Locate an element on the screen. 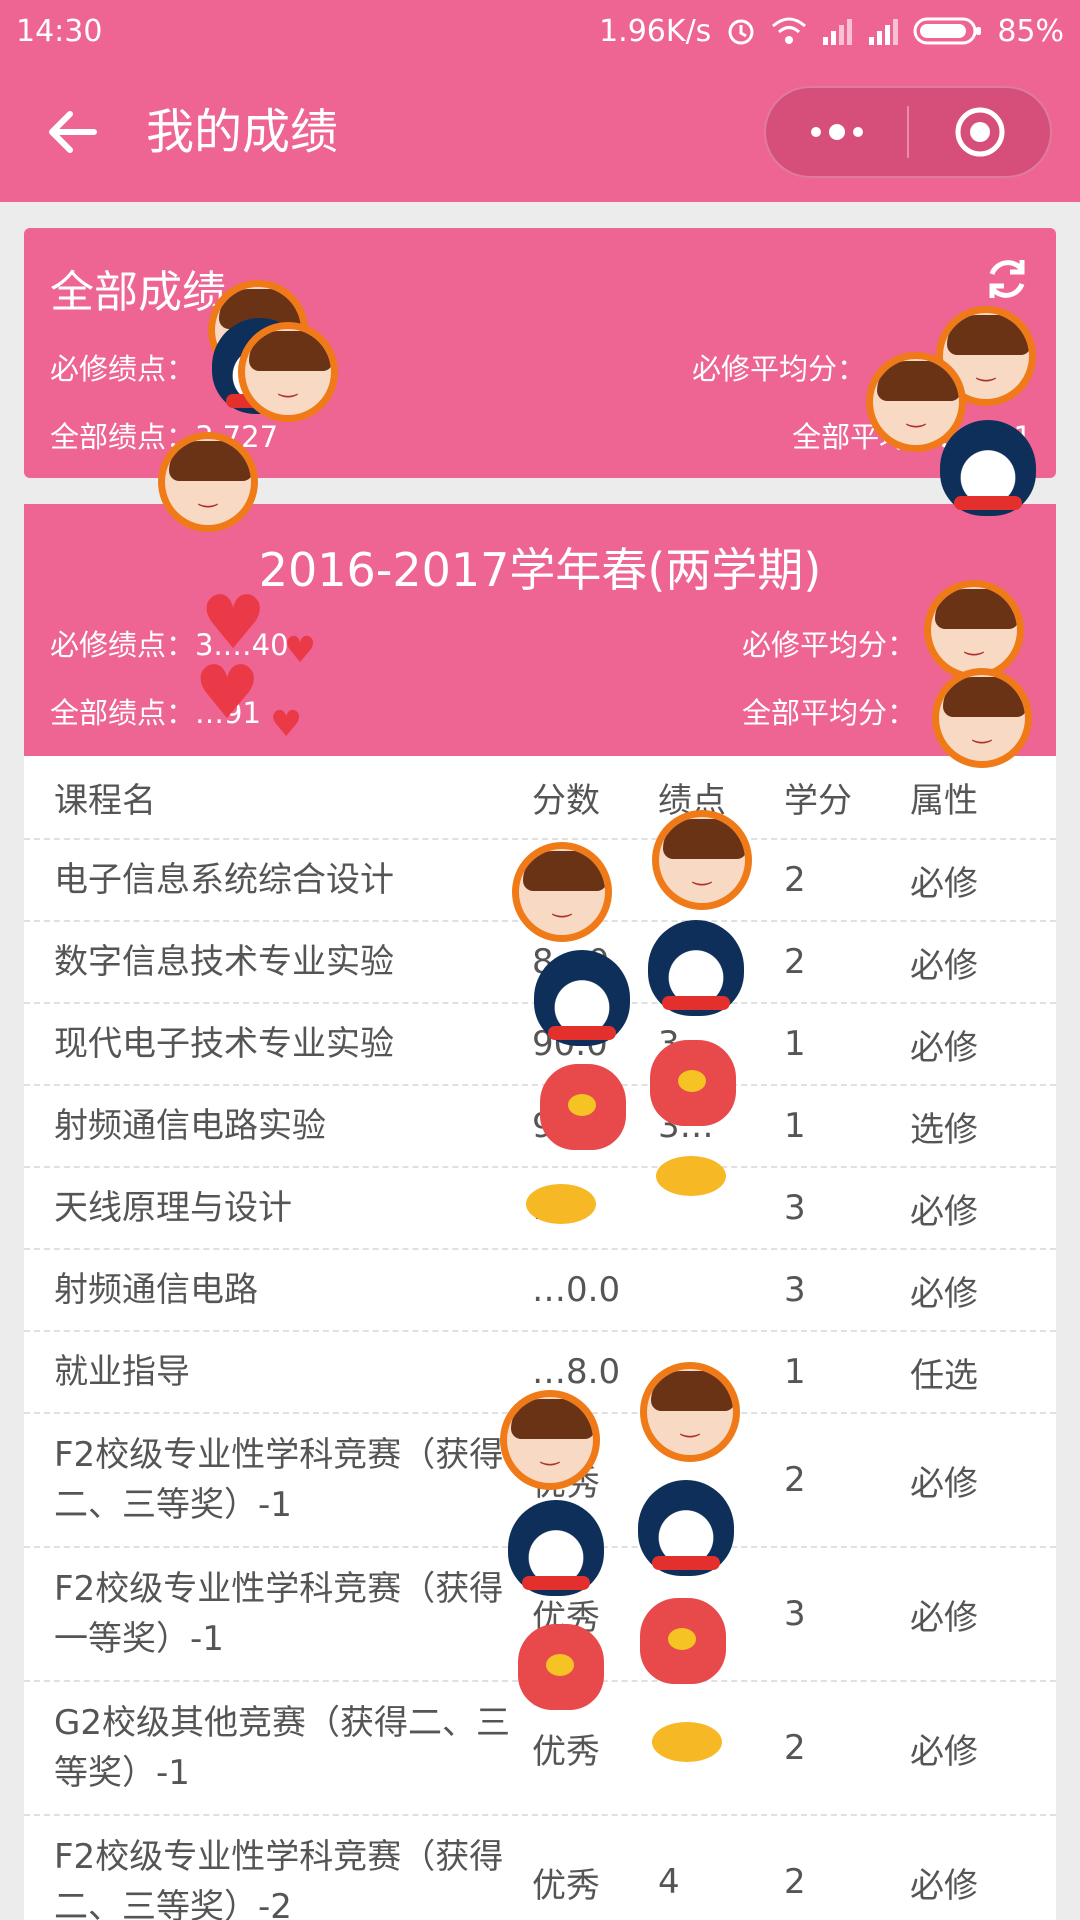 This screenshot has height=1920, width=1080. battery-level: 85% is located at coordinates (1030, 31).